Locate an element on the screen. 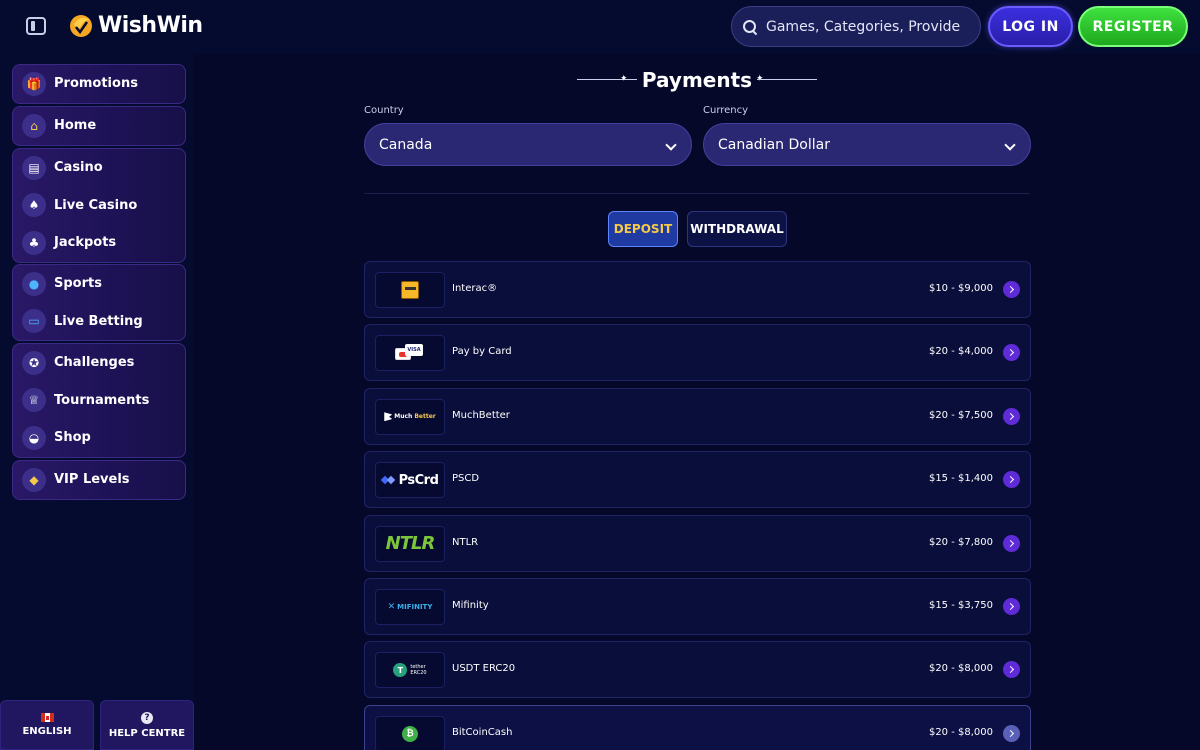 The image size is (1200, 750). nav-group-challenges: ✪ Challenges ♕ Tournaments ◒ Shop is located at coordinates (99, 400).